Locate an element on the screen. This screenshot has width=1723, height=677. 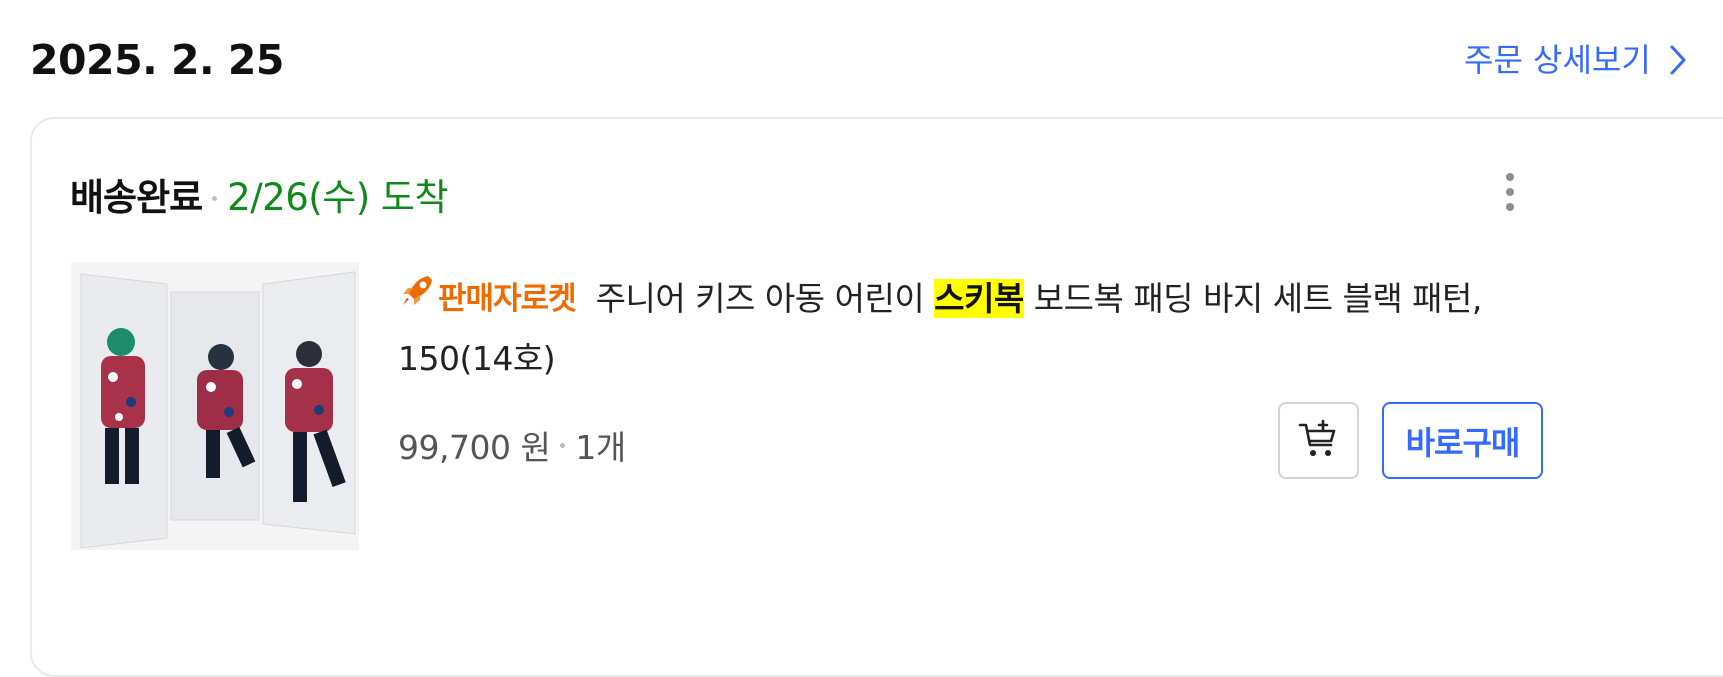
buy-now-button: 바로구매 is located at coordinates (1462, 440).